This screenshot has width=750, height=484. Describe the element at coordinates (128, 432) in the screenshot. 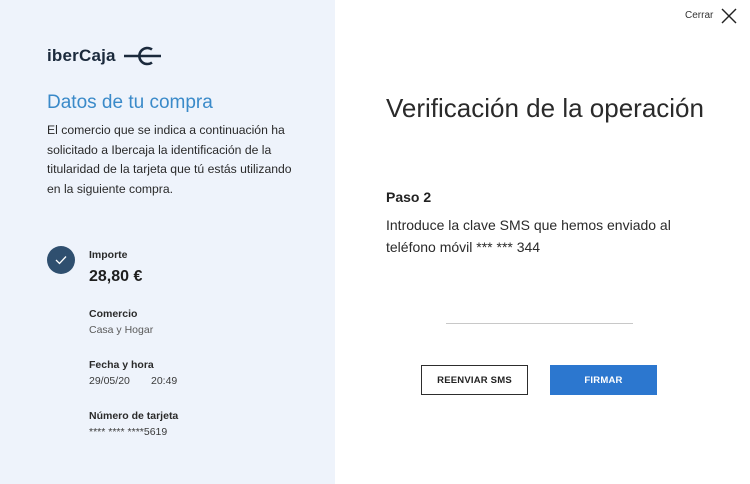

I see `card-number-value: **** **** ****5619` at that location.